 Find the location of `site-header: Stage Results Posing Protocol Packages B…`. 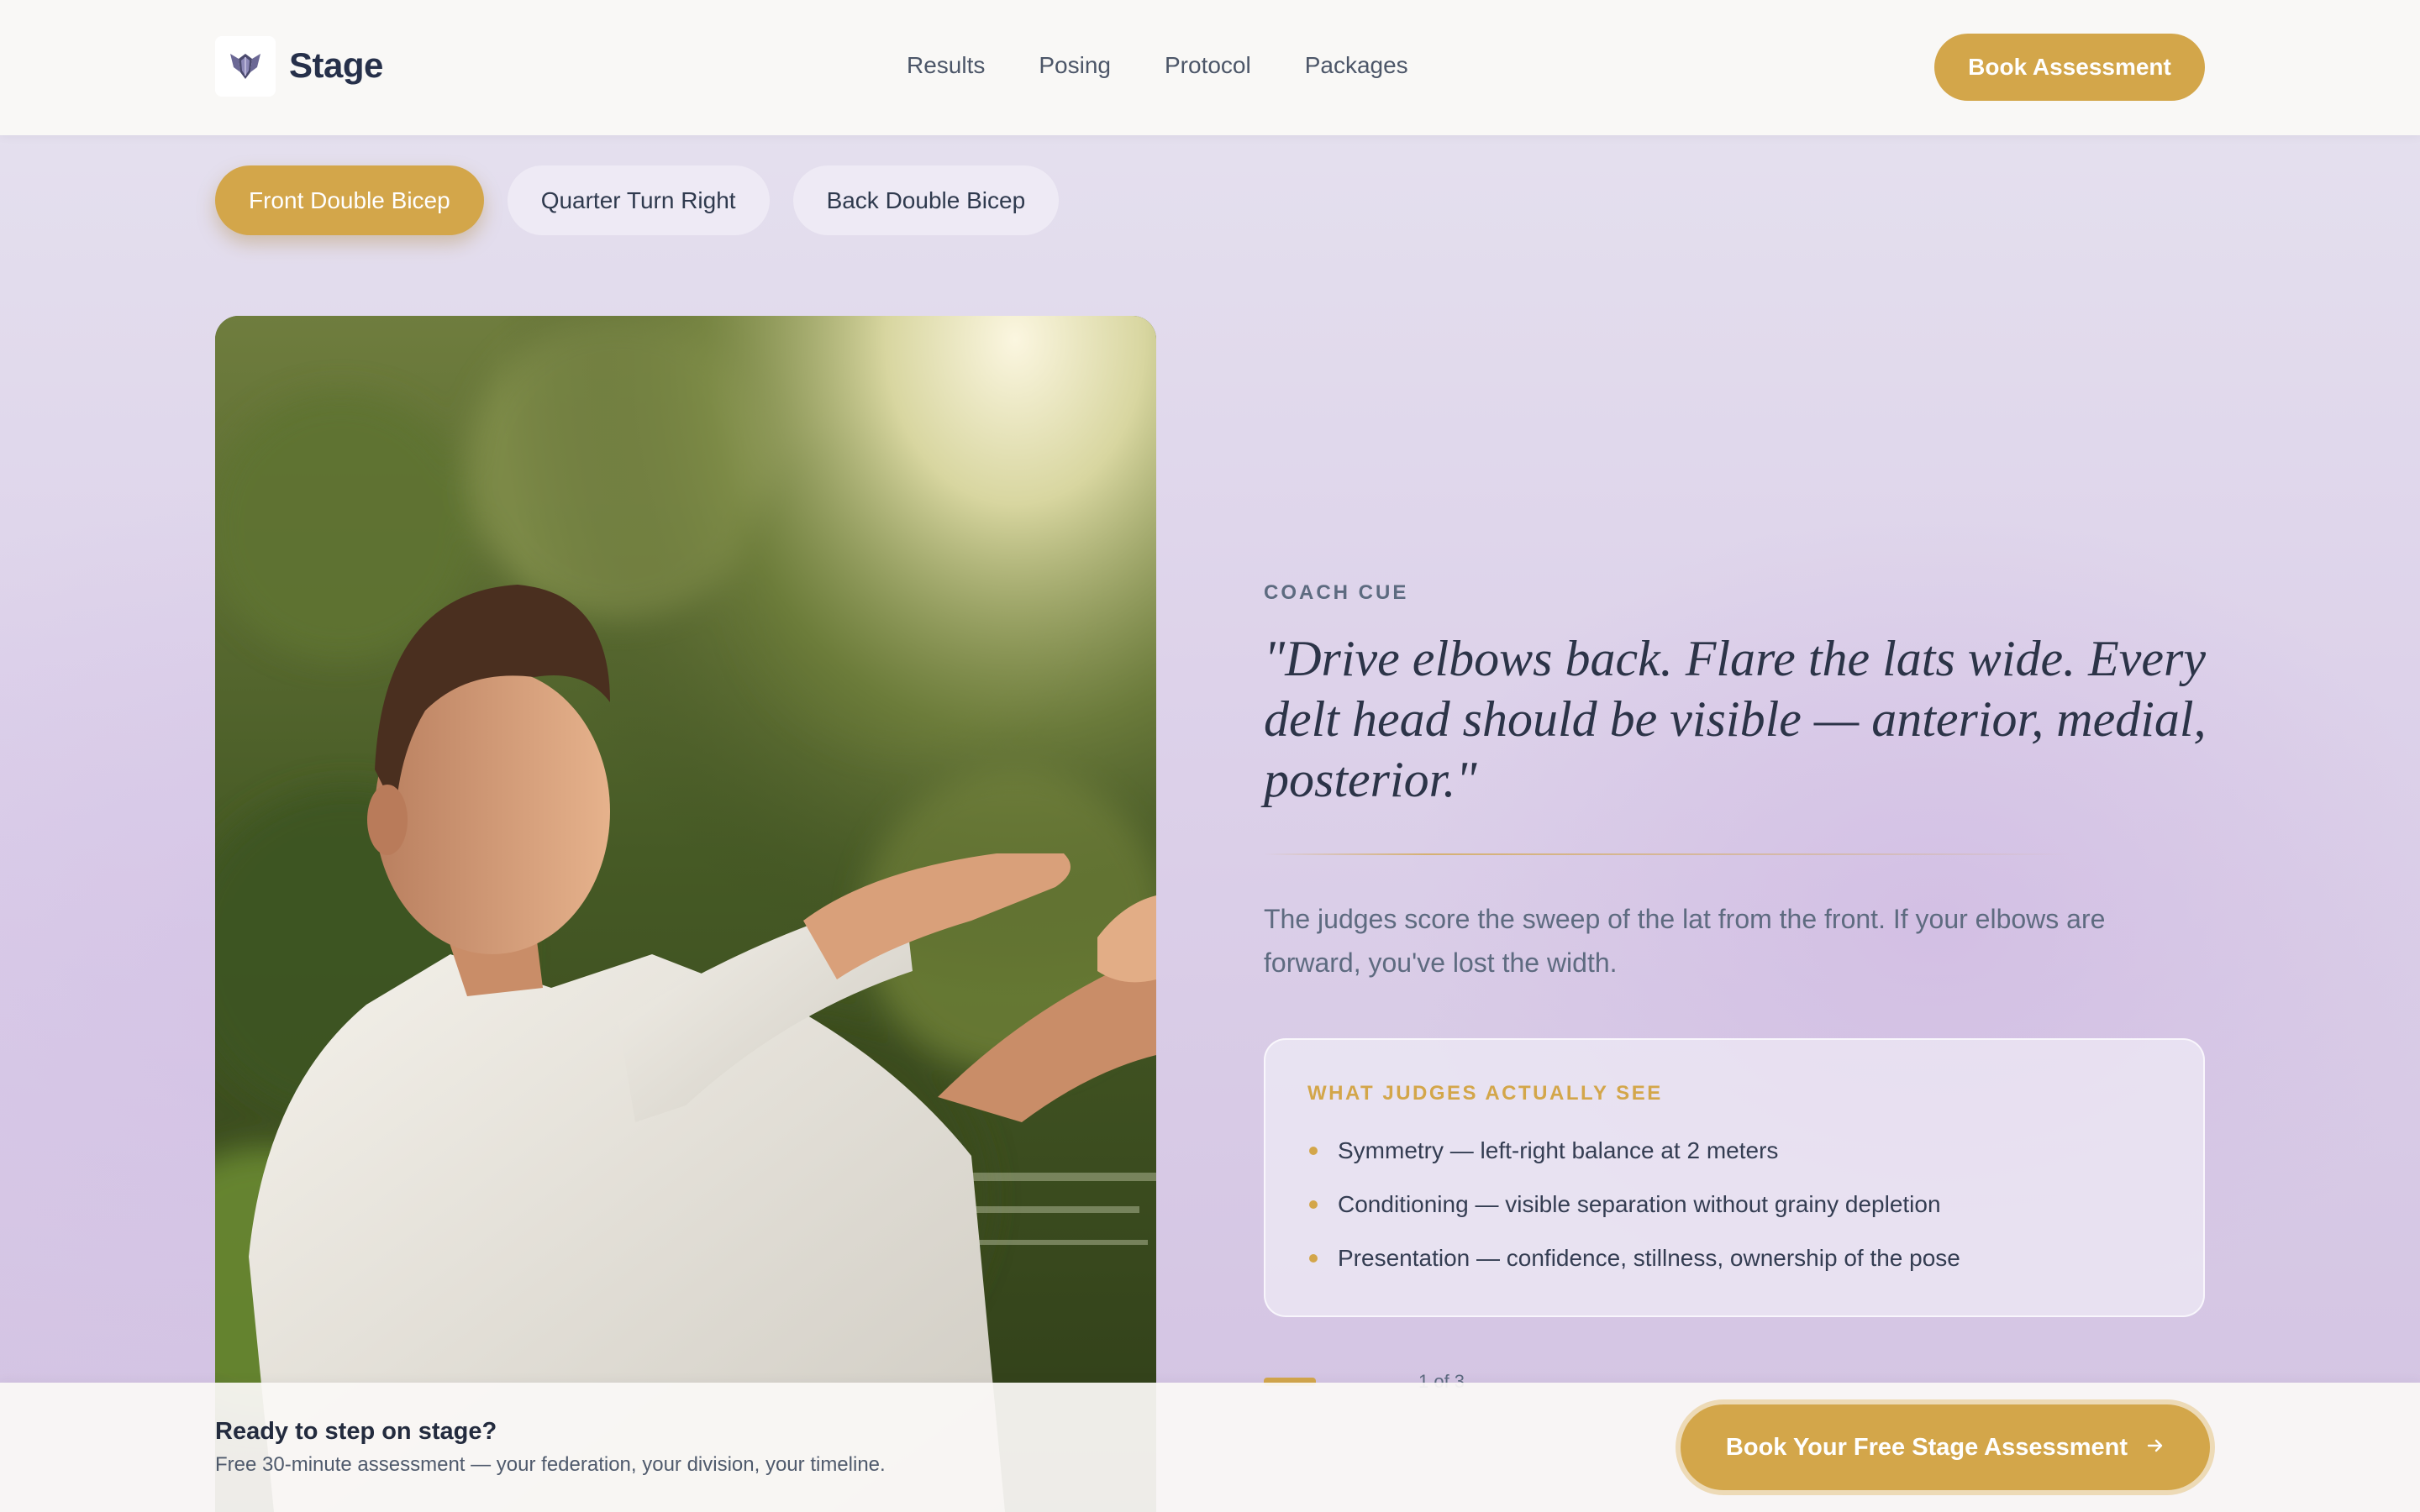

site-header: Stage Results Posing Protocol Packages B… is located at coordinates (1210, 67).